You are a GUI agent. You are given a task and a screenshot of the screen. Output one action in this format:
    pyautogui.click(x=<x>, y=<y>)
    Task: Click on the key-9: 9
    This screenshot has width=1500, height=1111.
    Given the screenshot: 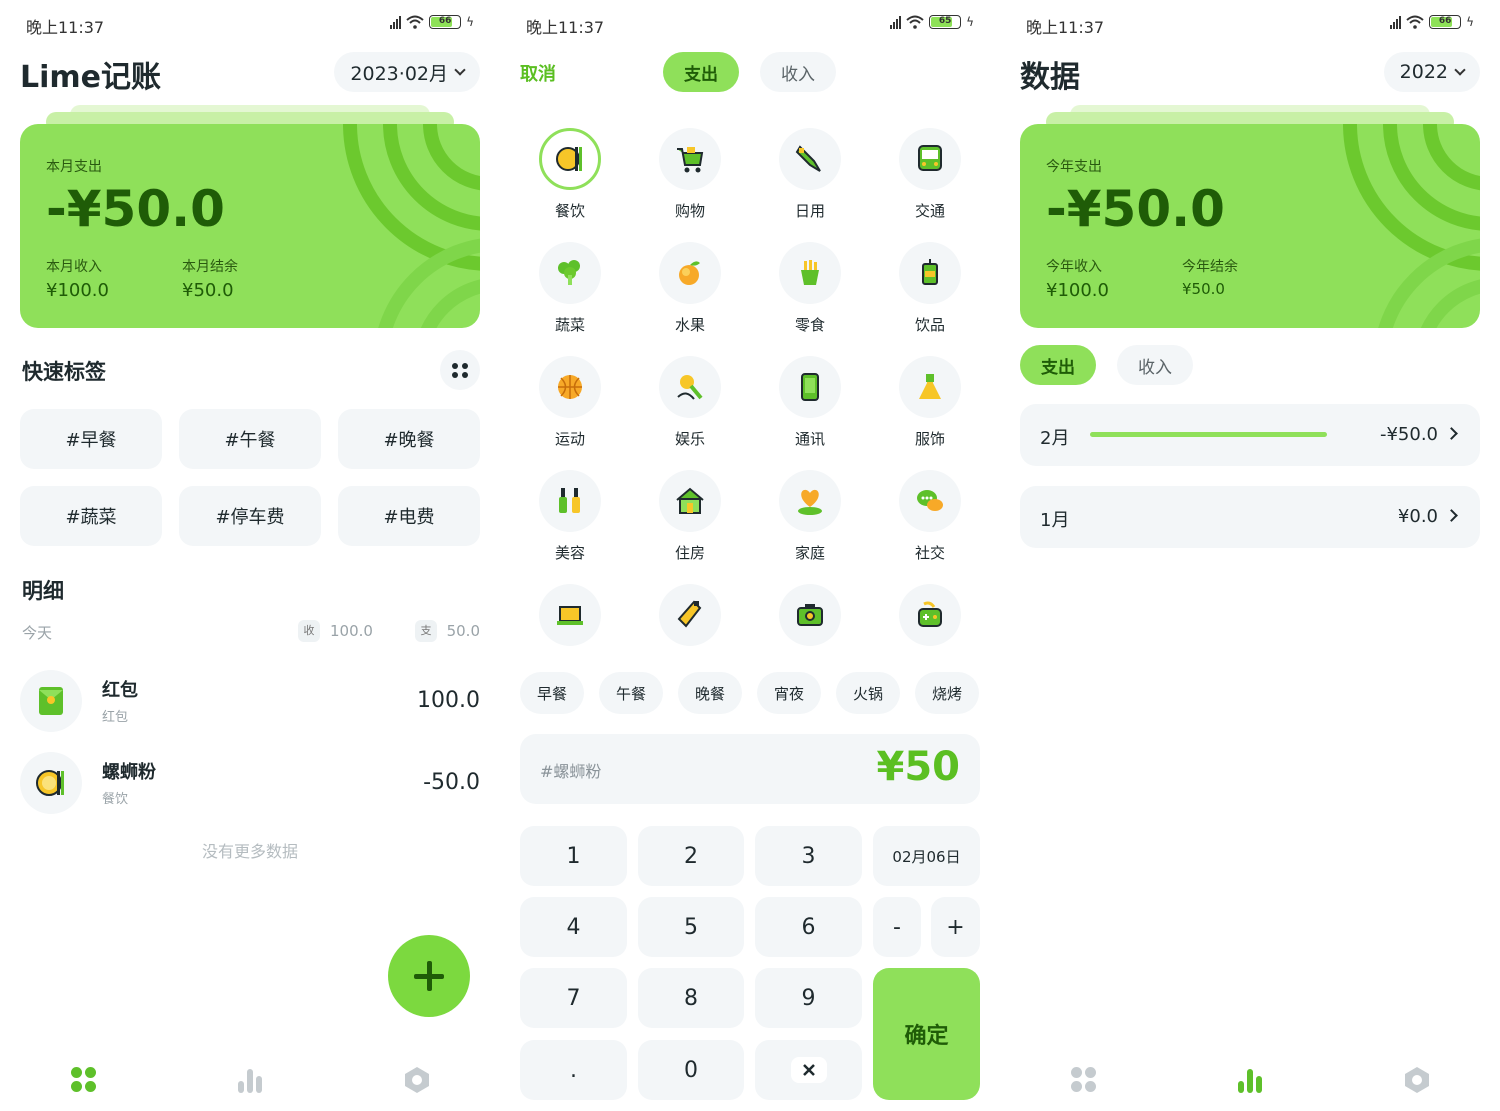 What is the action you would take?
    pyautogui.click(x=808, y=998)
    